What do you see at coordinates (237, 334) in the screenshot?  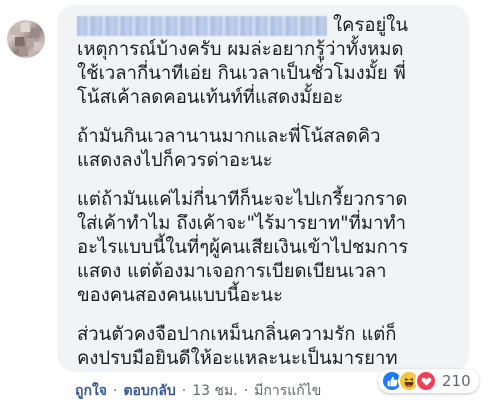 I see `comment-text-line: ส่วนตัวคงจือปากเหม็นกลิ่นความรัก แต่ก็` at bounding box center [237, 334].